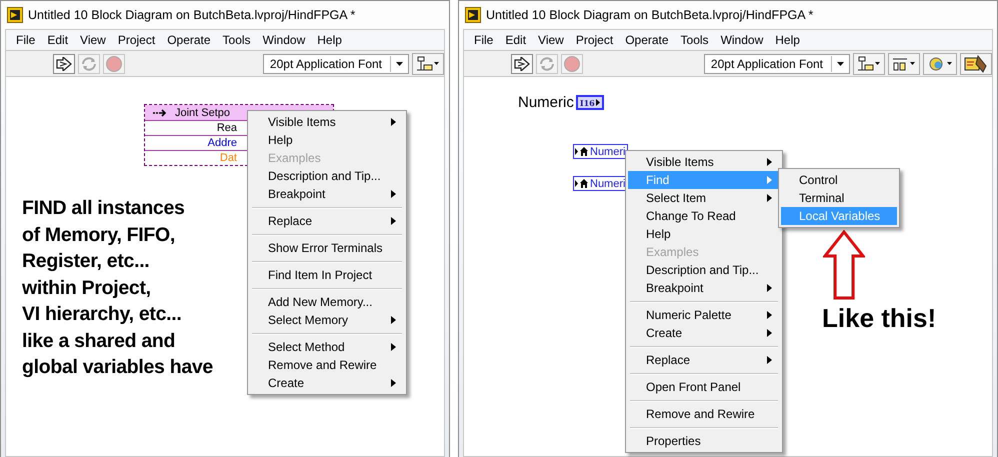 Image resolution: width=998 pixels, height=457 pixels. What do you see at coordinates (117, 288) in the screenshot?
I see `annotation-text: FIND all instances of Memory, FIFO, Register, etc... within Project, VI hierarchy, etc... like a shared and global variables have` at bounding box center [117, 288].